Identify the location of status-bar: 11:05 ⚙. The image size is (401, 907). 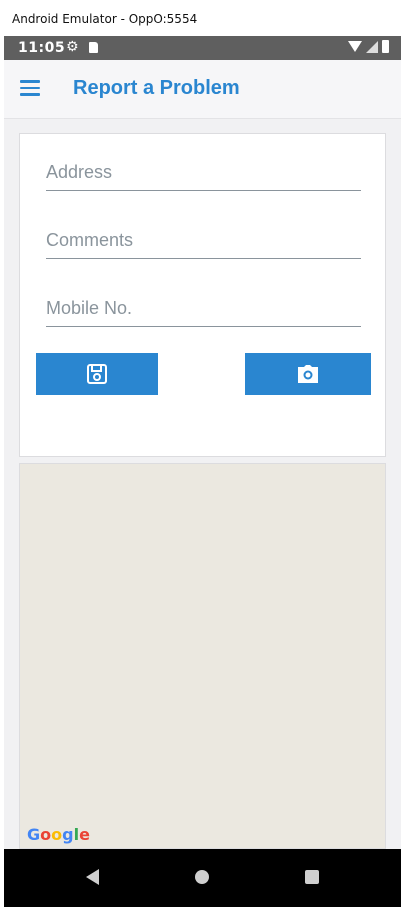
(202, 48).